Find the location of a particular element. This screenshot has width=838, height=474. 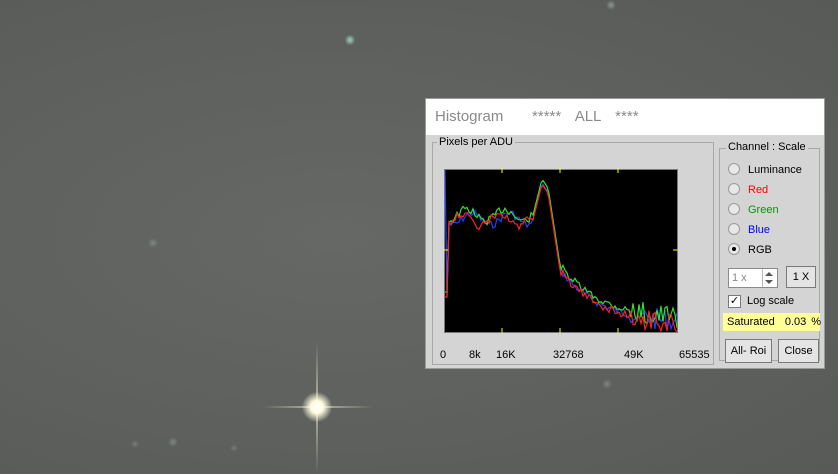

saturated-status: Saturated 0.03 % is located at coordinates (772, 322).